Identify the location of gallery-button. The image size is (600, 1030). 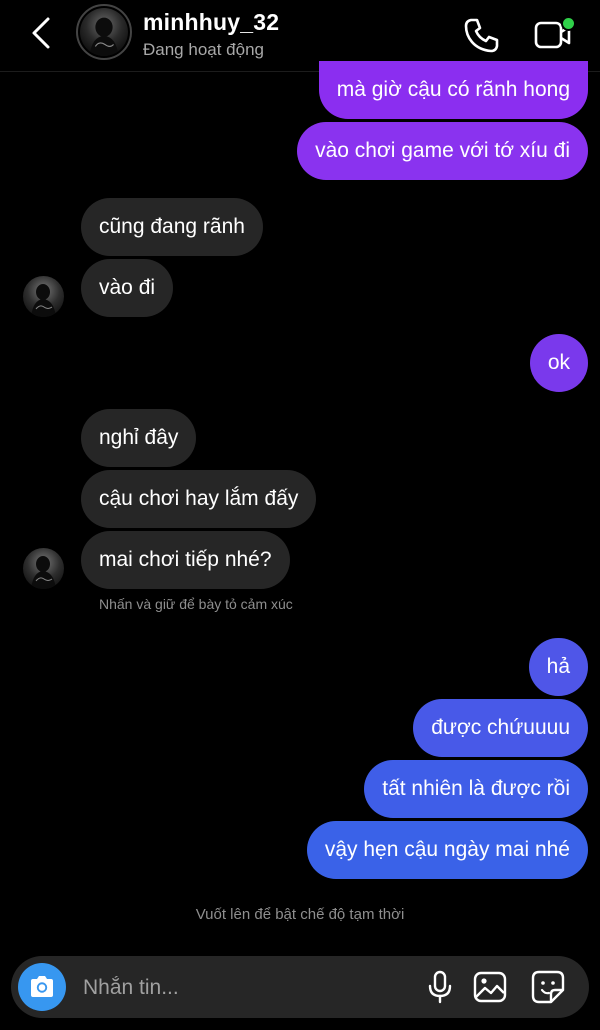
(490, 987).